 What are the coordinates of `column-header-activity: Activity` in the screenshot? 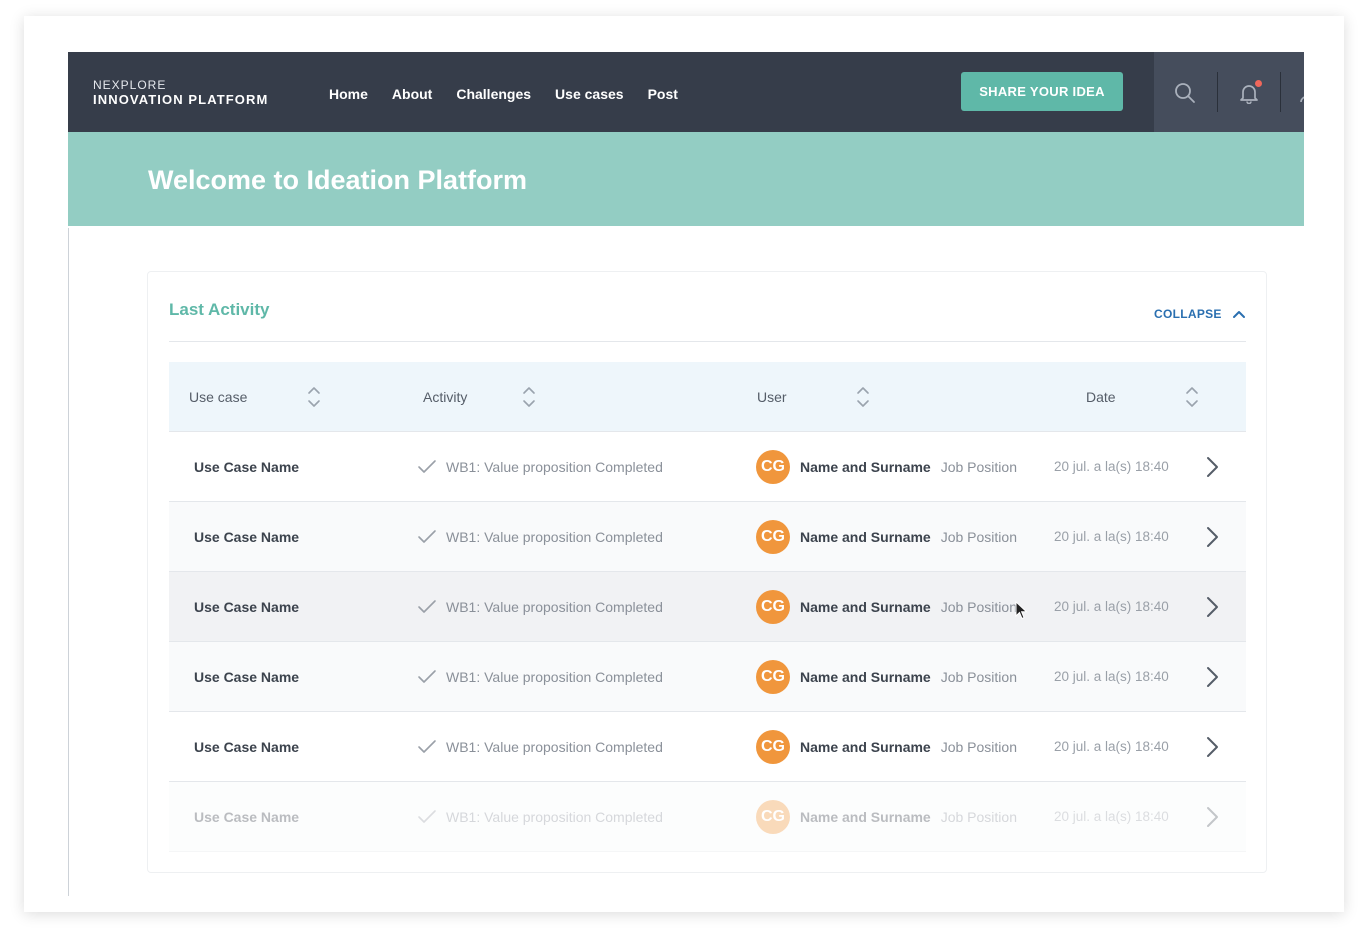 It's located at (445, 396).